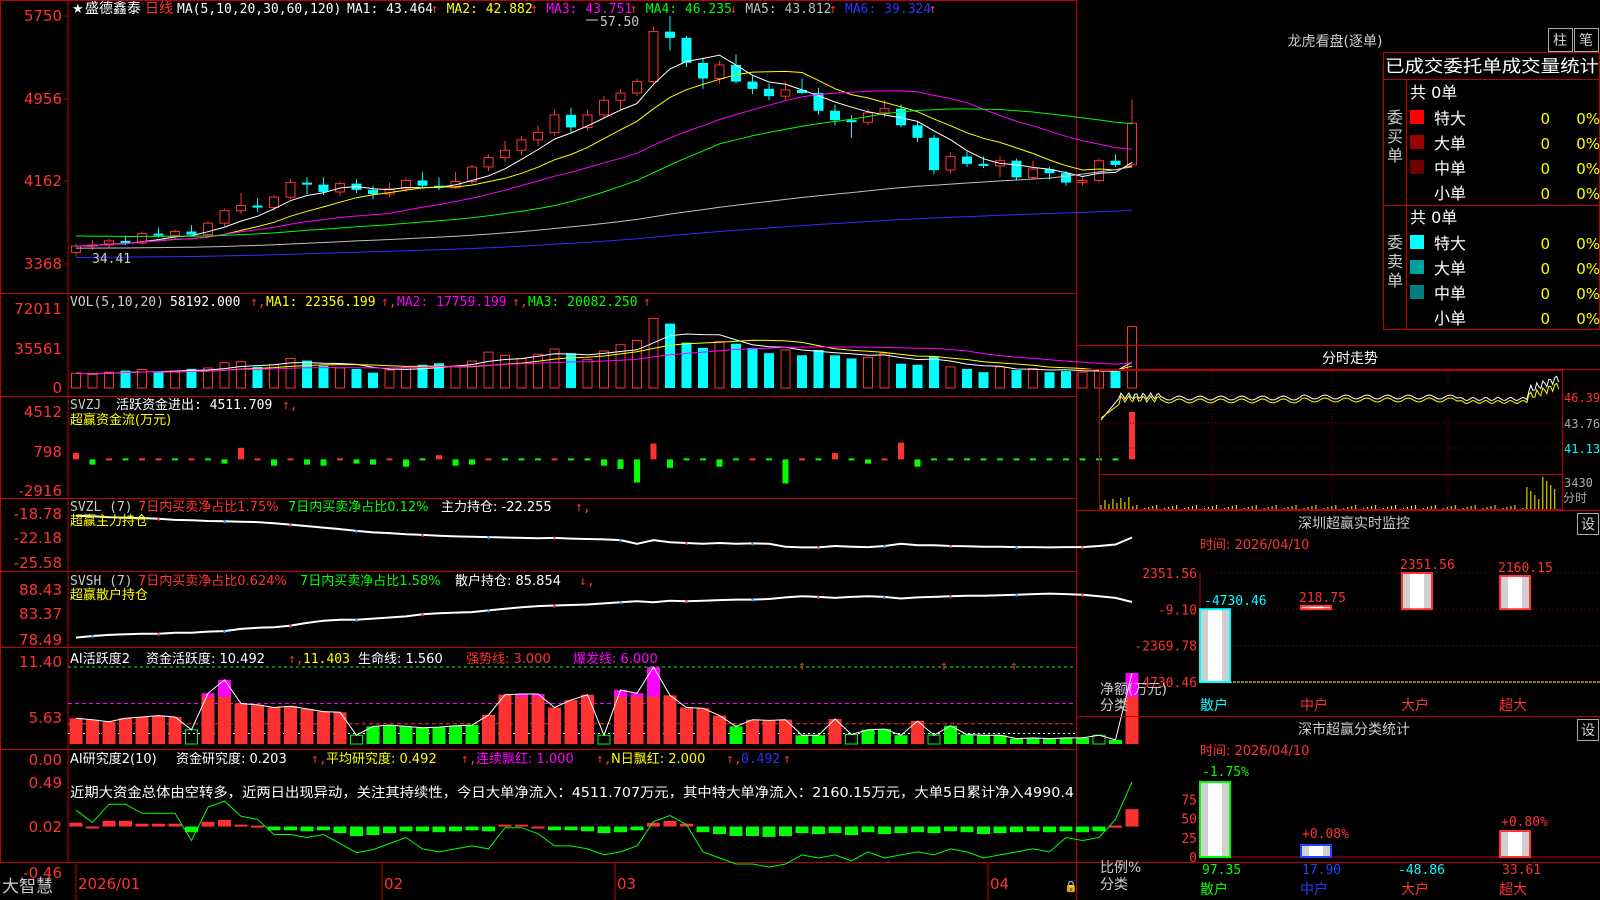 The image size is (1600, 900). Describe the element at coordinates (760, 759) in the screenshot. I see `ai2-e: 0.492` at that location.